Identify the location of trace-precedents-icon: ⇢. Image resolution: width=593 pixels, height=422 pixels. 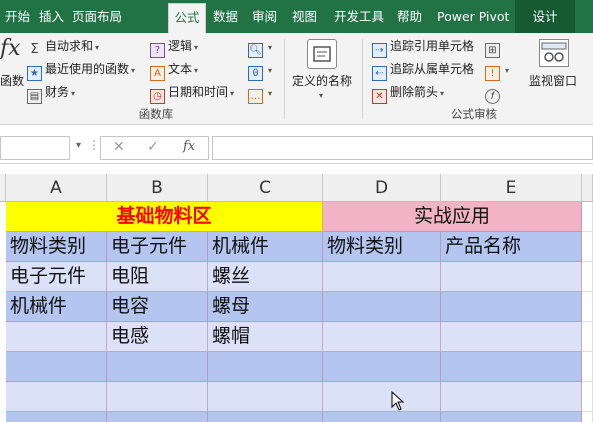
(379, 50).